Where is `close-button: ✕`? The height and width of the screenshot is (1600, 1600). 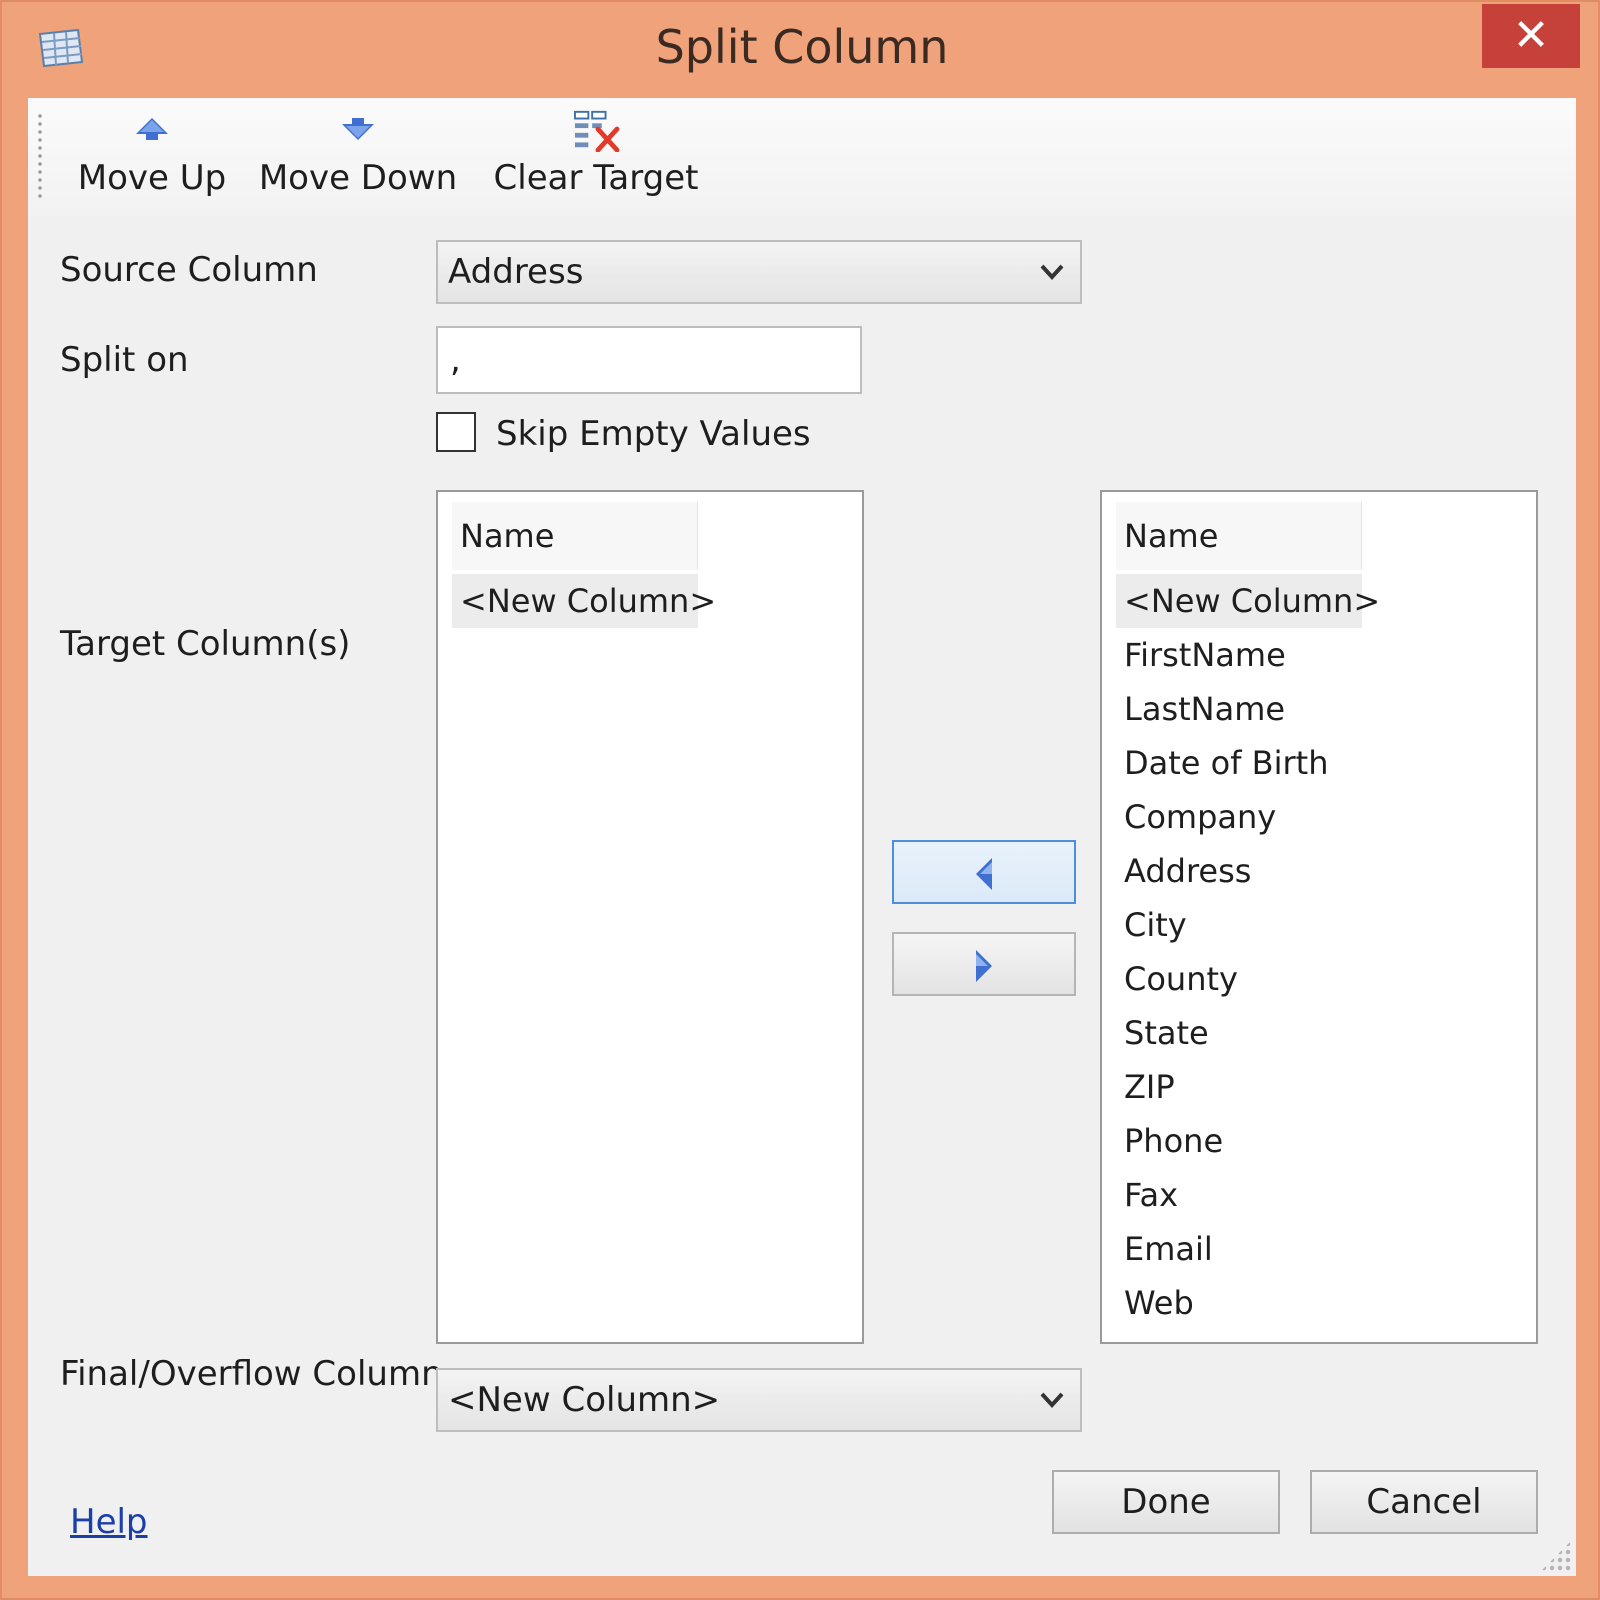
close-button: ✕ is located at coordinates (1531, 36).